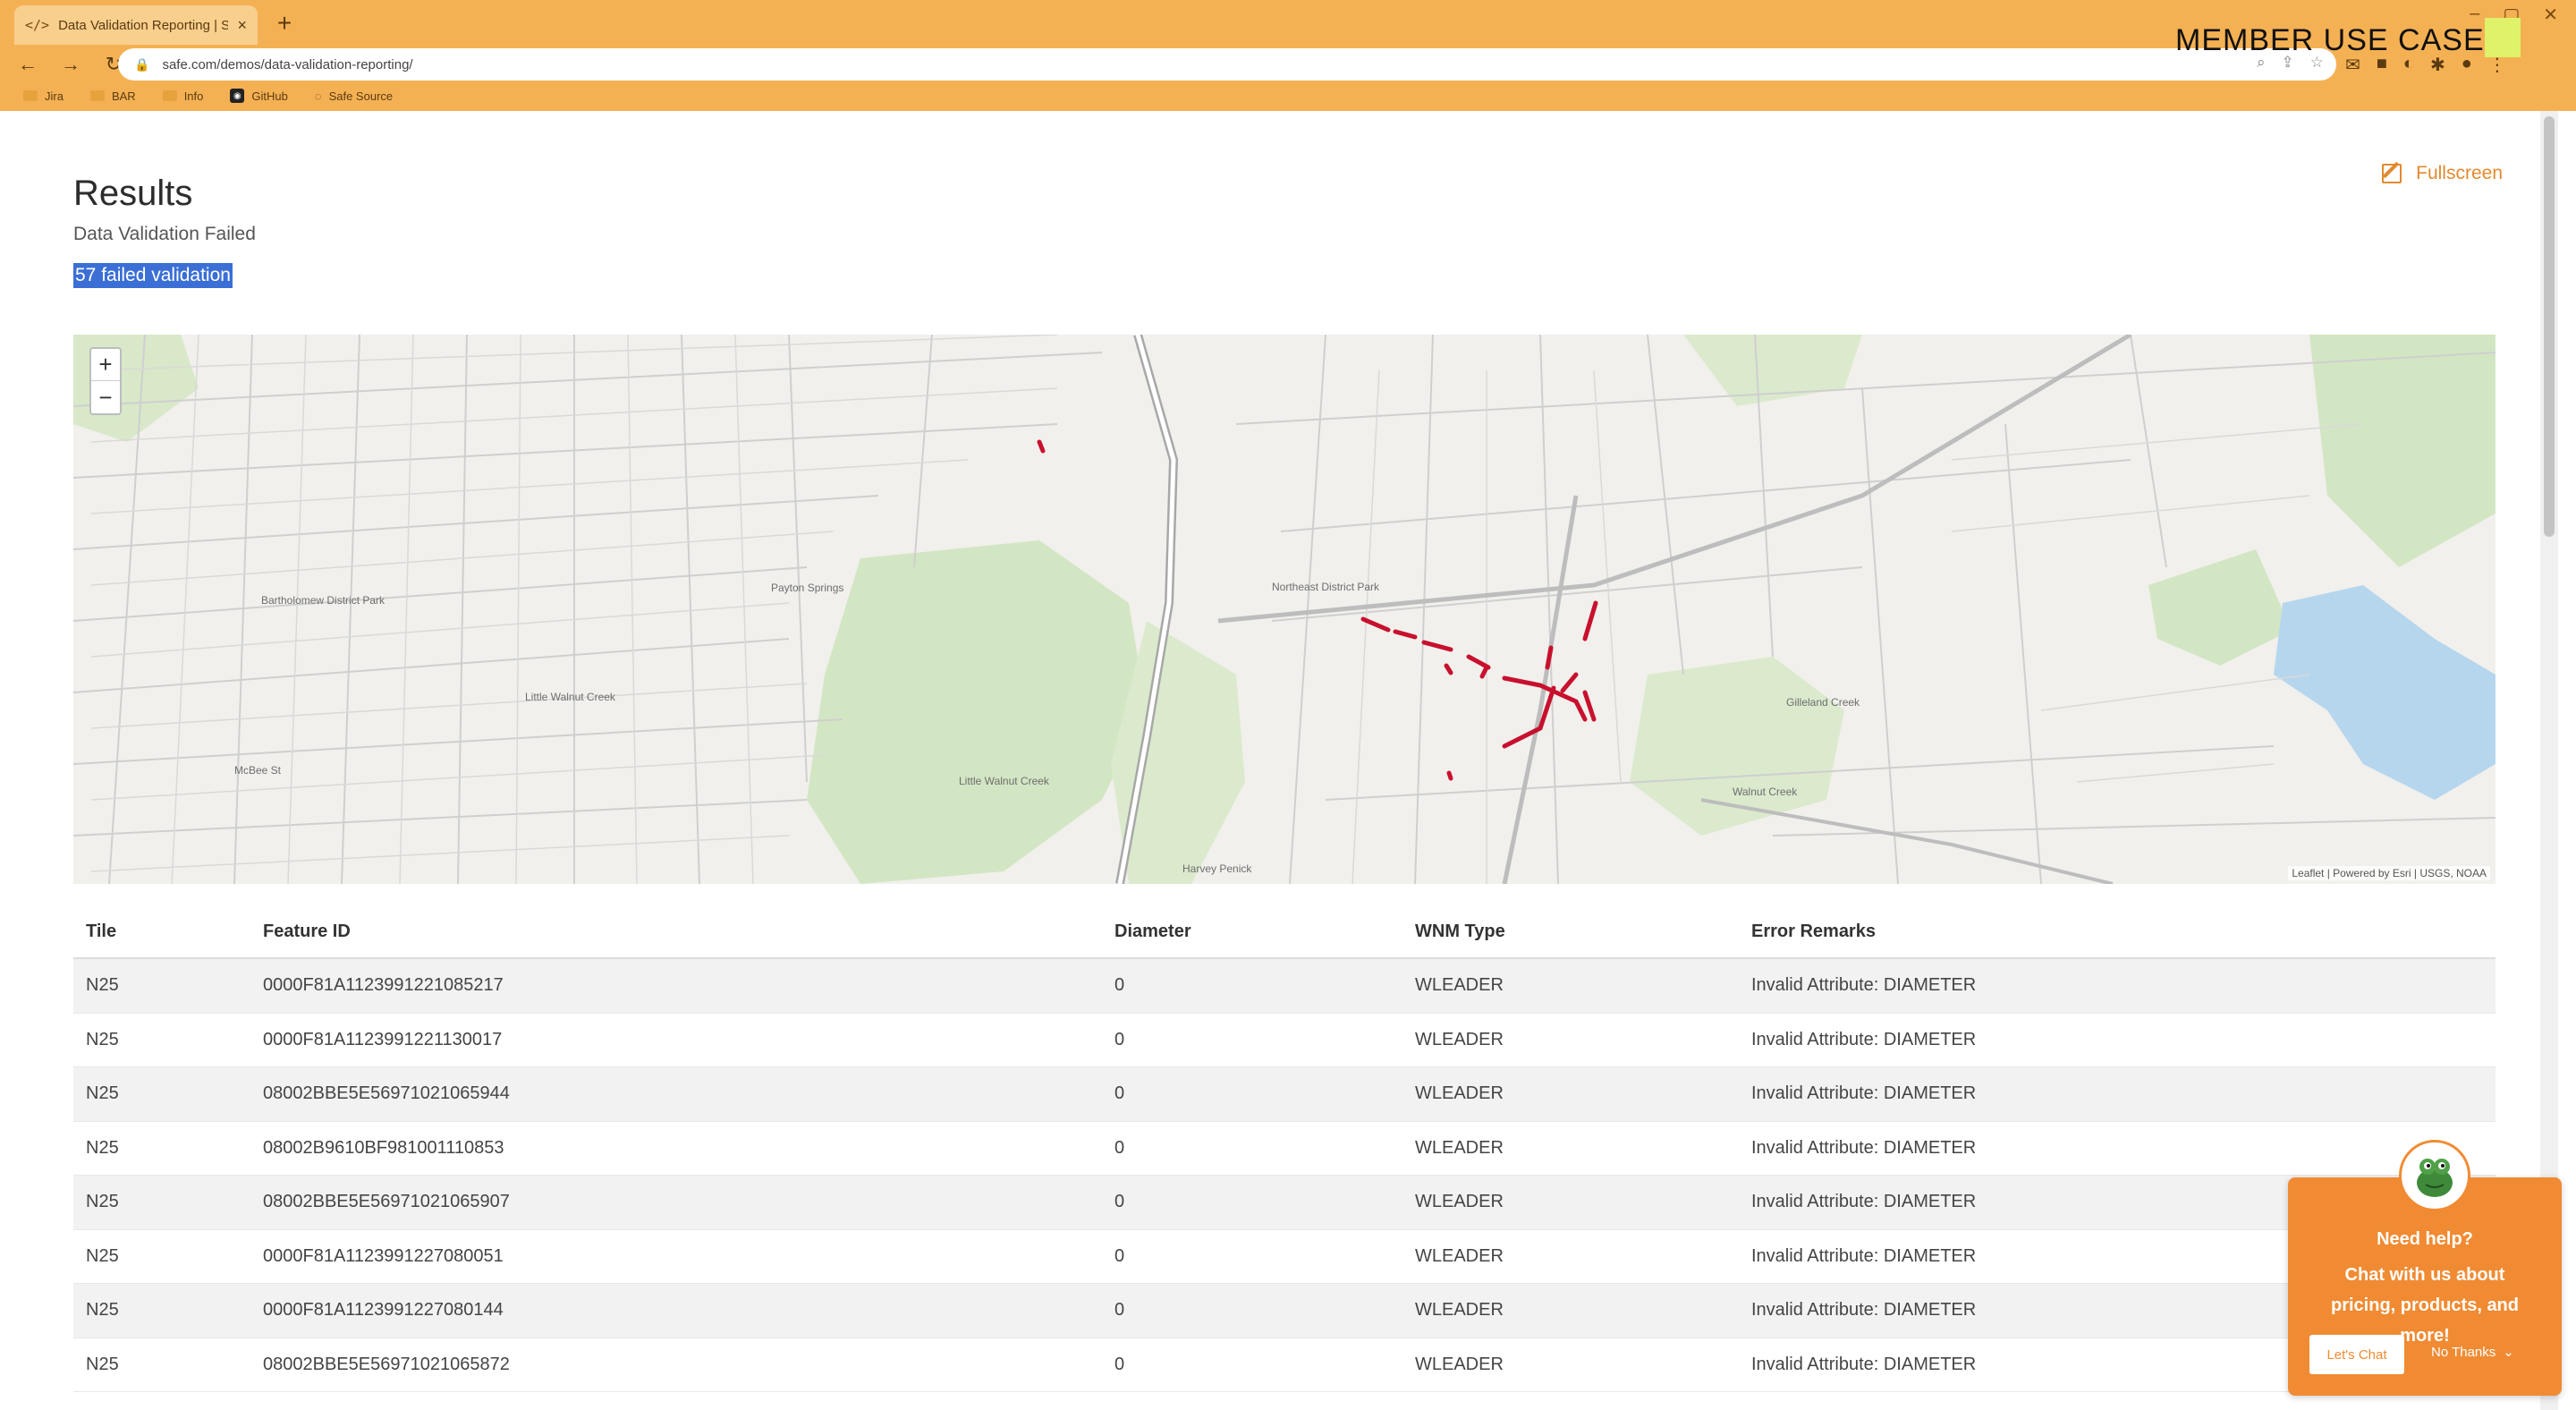 This screenshot has width=2576, height=1410. Describe the element at coordinates (242, 26) in the screenshot. I see `close-icon: ×` at that location.